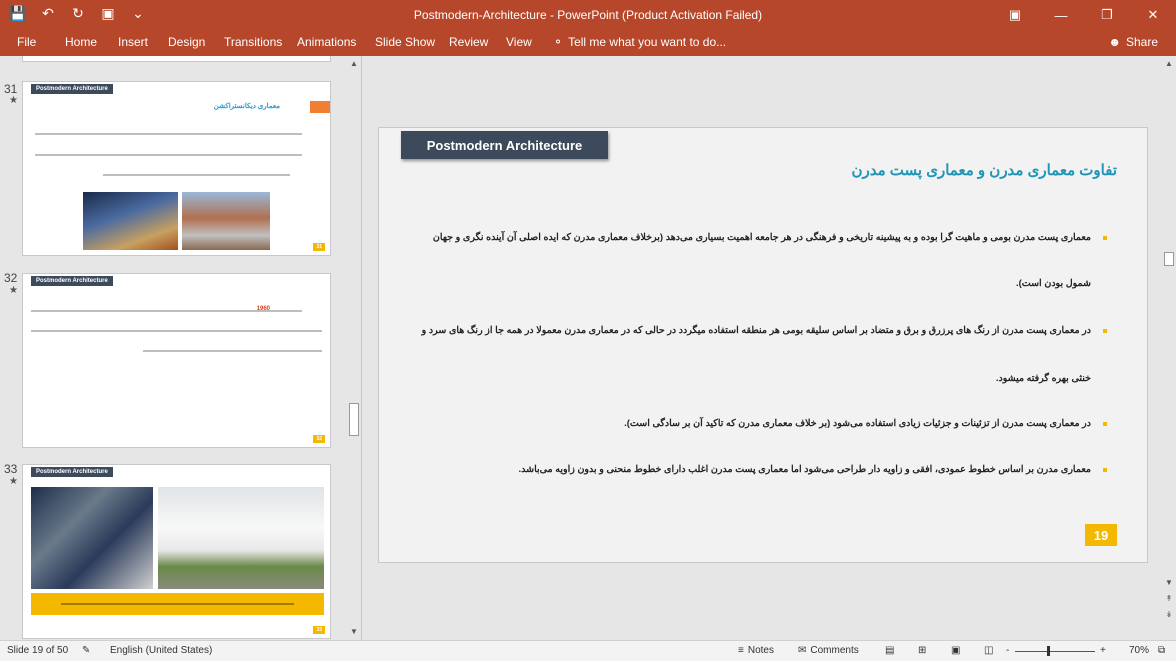  I want to click on language-indicator: English (United States), so click(161, 650).